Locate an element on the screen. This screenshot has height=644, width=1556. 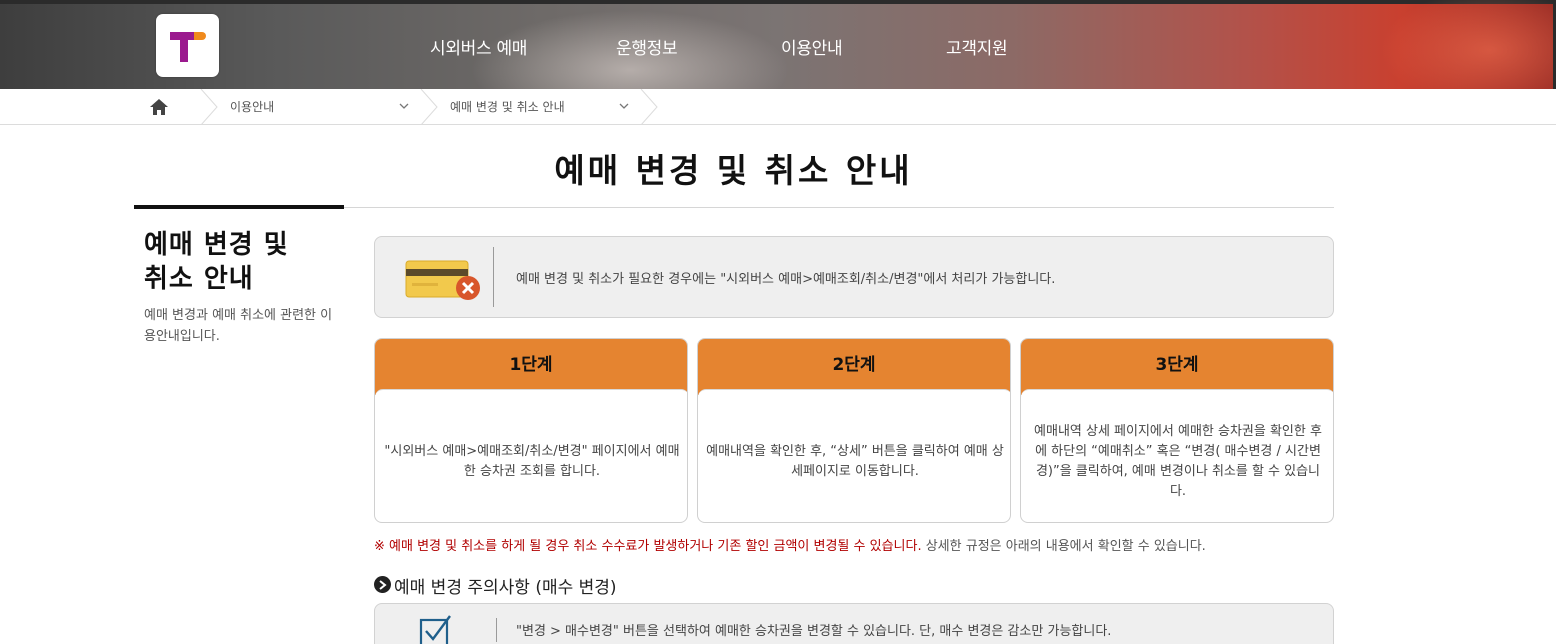
breadcrumb: 이용안내 예매 변경 및 취소 안내 is located at coordinates (778, 107).